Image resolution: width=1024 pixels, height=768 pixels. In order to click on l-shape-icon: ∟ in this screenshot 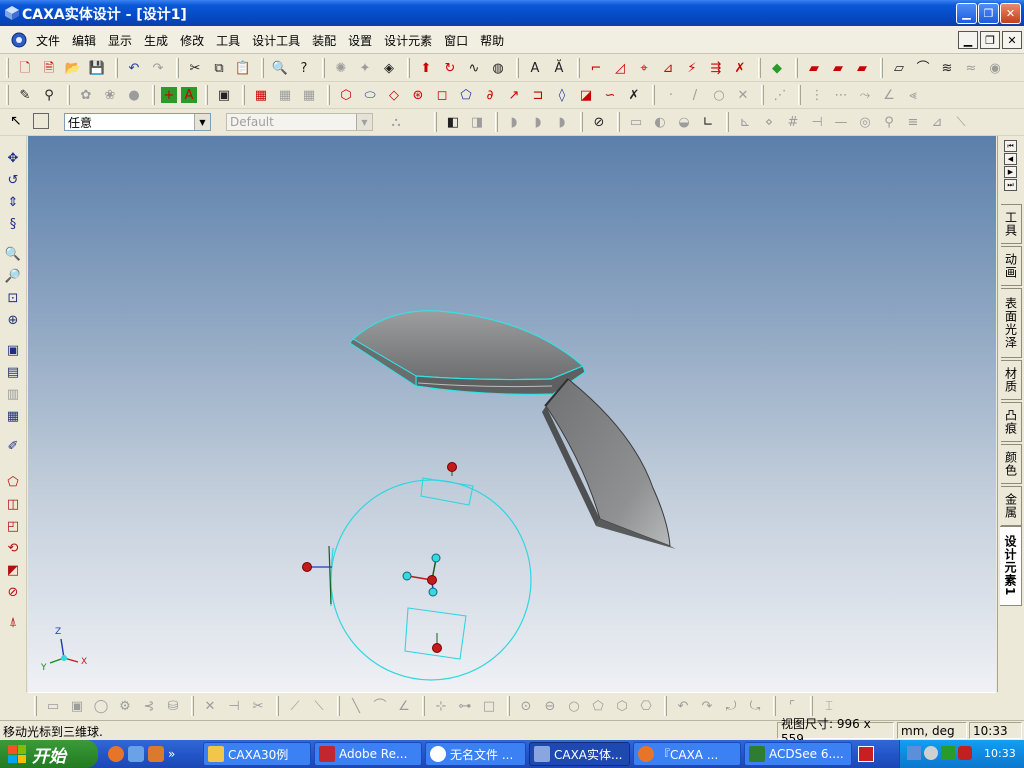, I will do `click(708, 122)`.